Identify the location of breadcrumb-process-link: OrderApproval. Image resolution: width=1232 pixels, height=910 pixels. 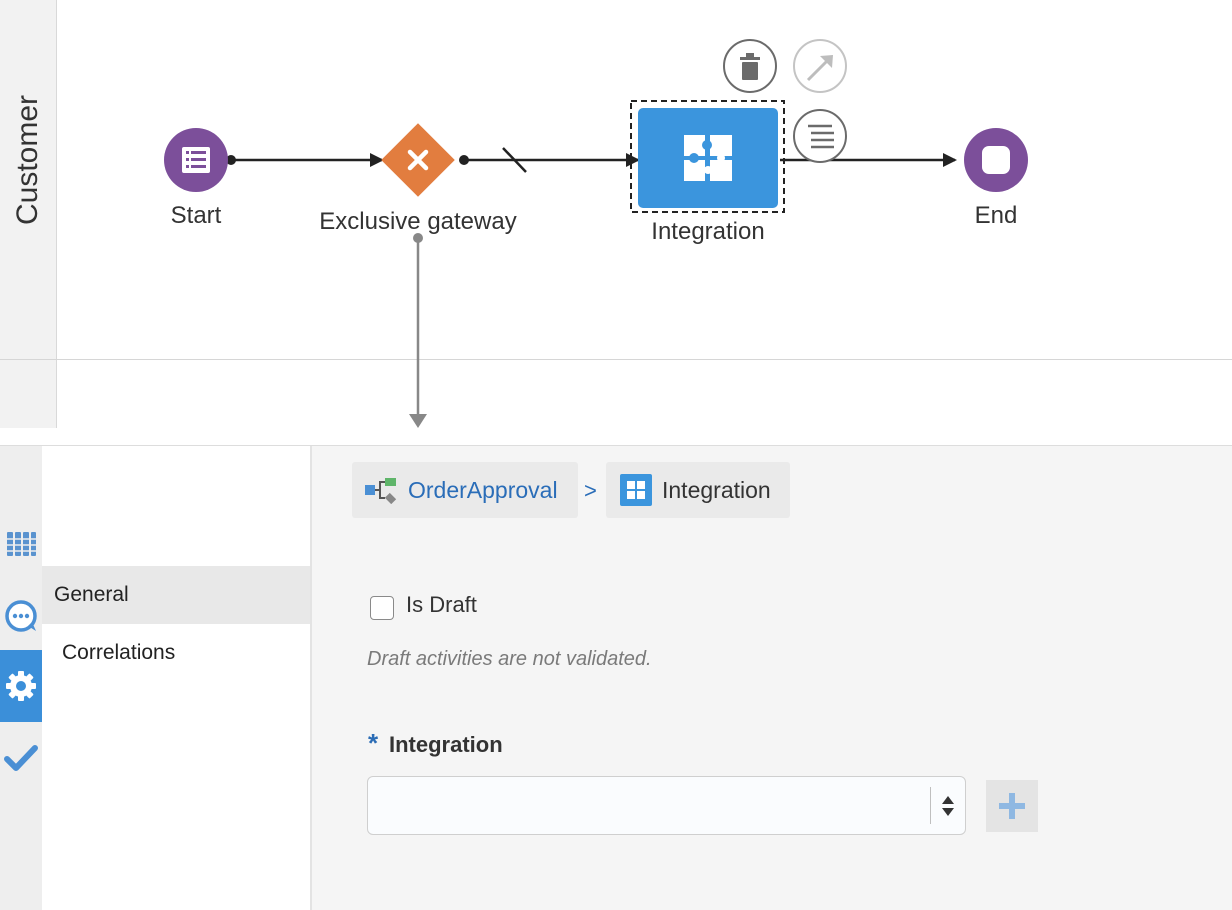
(483, 490).